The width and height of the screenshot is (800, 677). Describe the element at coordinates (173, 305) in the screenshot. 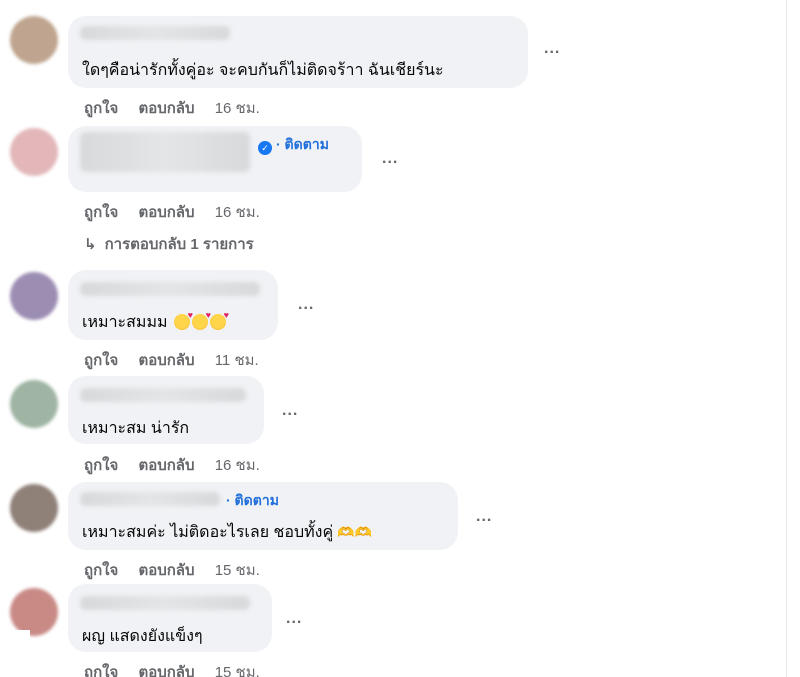

I see `comment-bubble: เหมาะสมมม` at that location.